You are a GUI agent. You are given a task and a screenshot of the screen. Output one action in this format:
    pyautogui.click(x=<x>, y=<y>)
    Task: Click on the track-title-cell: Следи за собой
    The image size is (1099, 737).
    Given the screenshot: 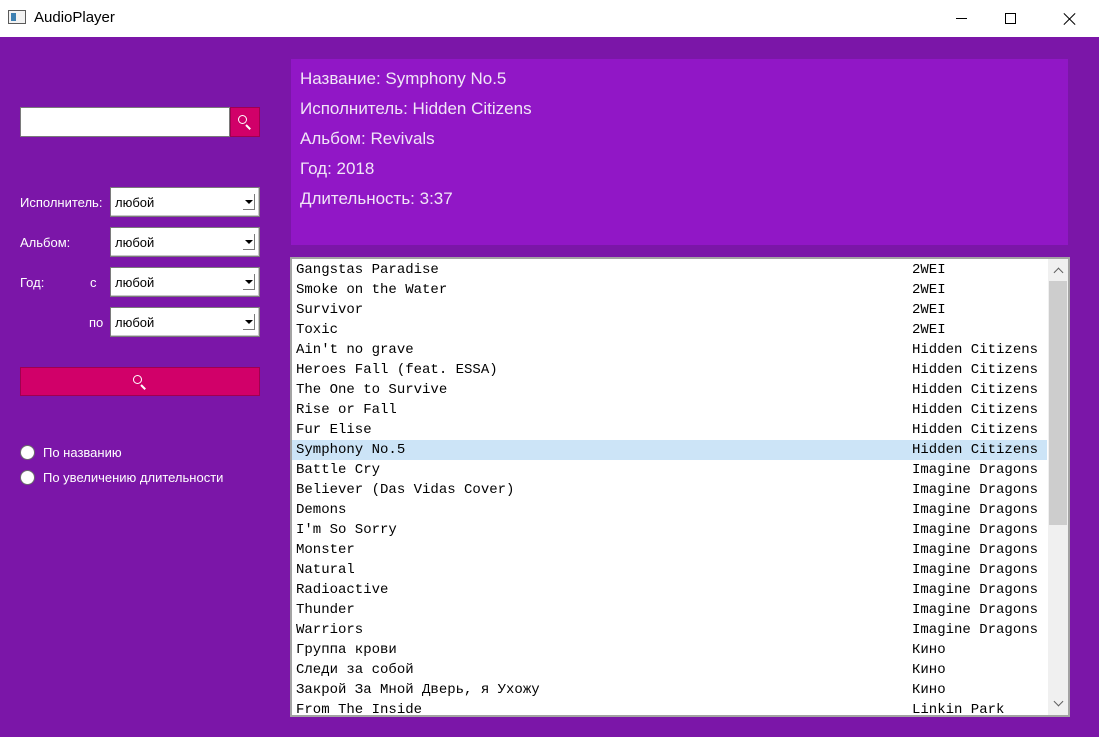 What is the action you would take?
    pyautogui.click(x=355, y=670)
    